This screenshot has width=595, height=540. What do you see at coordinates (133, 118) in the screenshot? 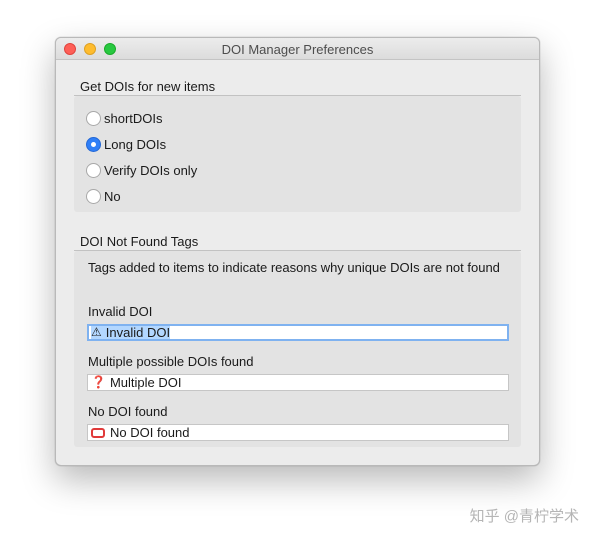
I see `radio-label: shortDOIs` at bounding box center [133, 118].